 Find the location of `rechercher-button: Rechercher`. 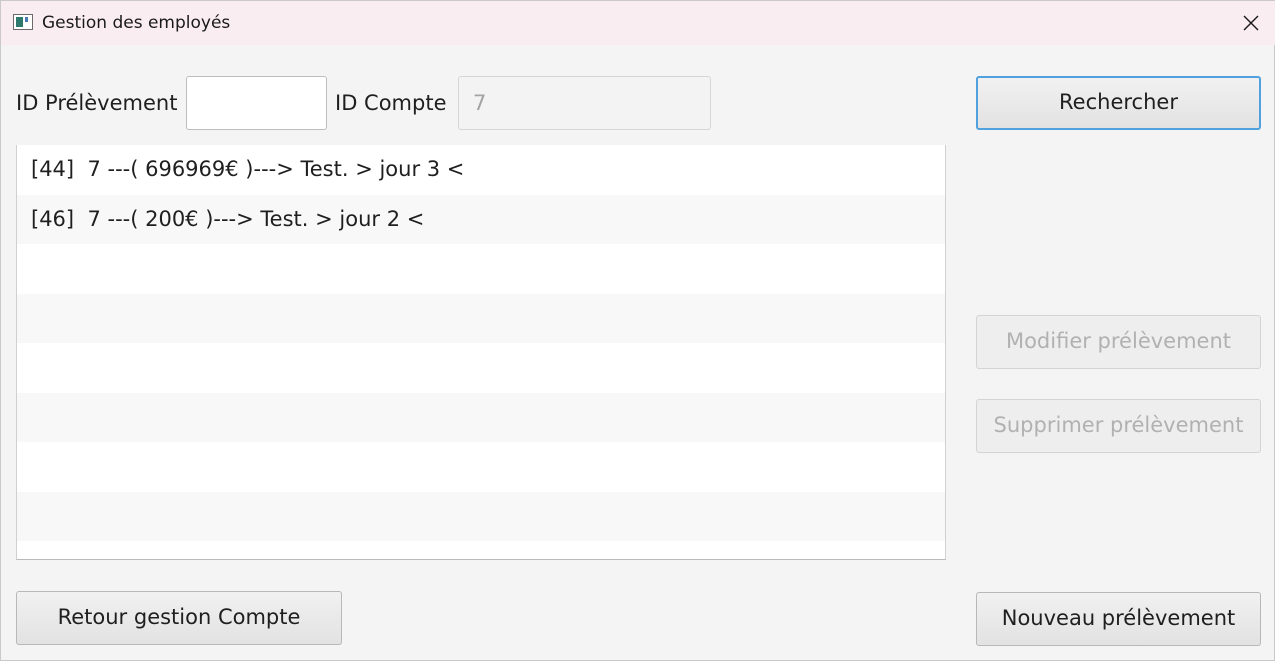

rechercher-button: Rechercher is located at coordinates (1118, 103).